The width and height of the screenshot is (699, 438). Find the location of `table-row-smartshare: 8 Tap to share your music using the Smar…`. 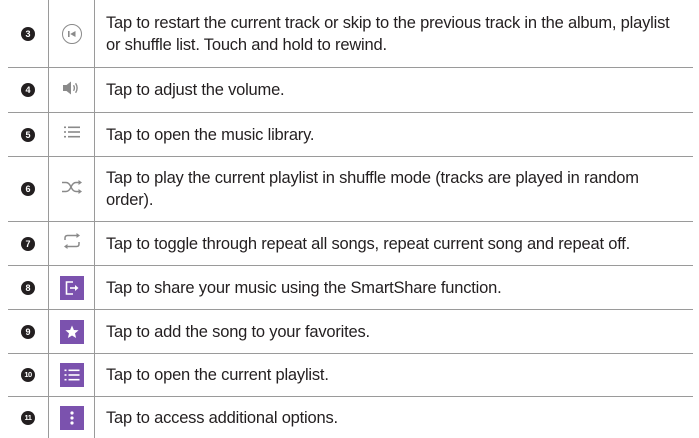

table-row-smartshare: 8 Tap to share your music using the Smar… is located at coordinates (350, 287).